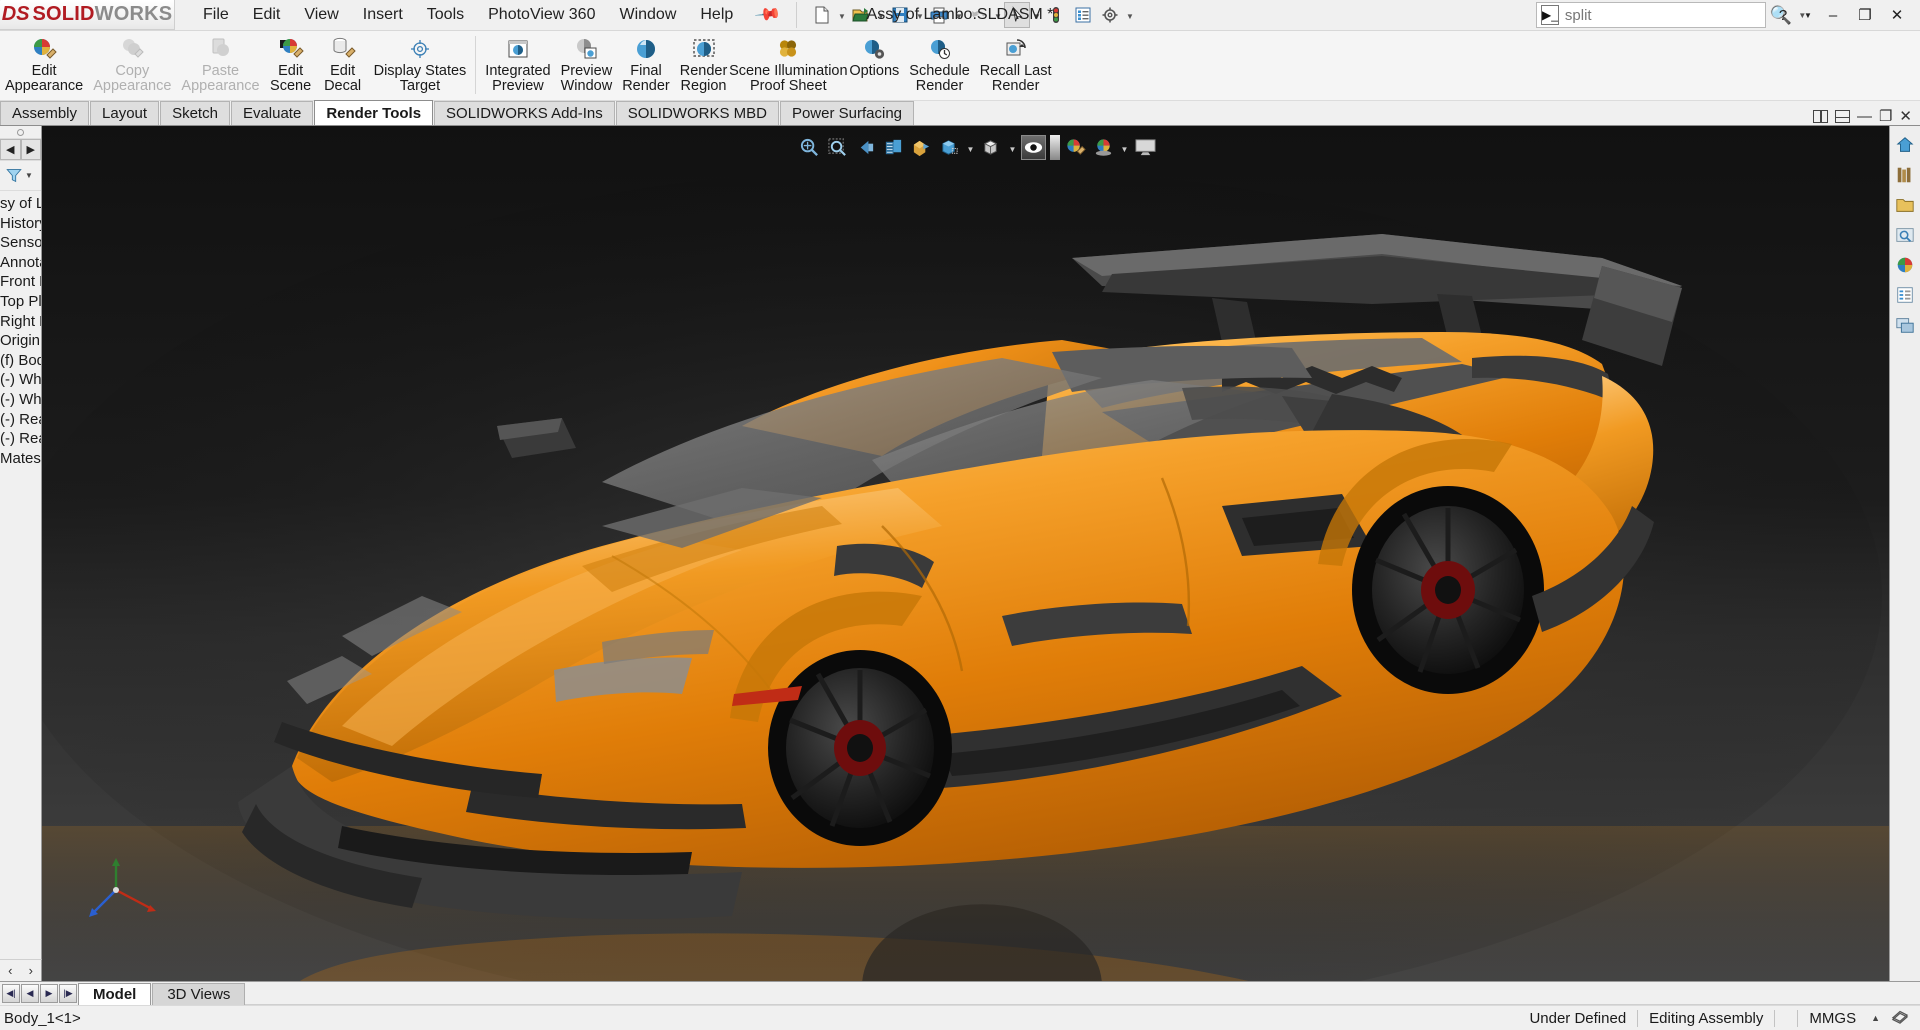 Image resolution: width=1920 pixels, height=1030 pixels. Describe the element at coordinates (1671, 15) in the screenshot. I see `search-box: ▶_ 🔍 ▼` at that location.